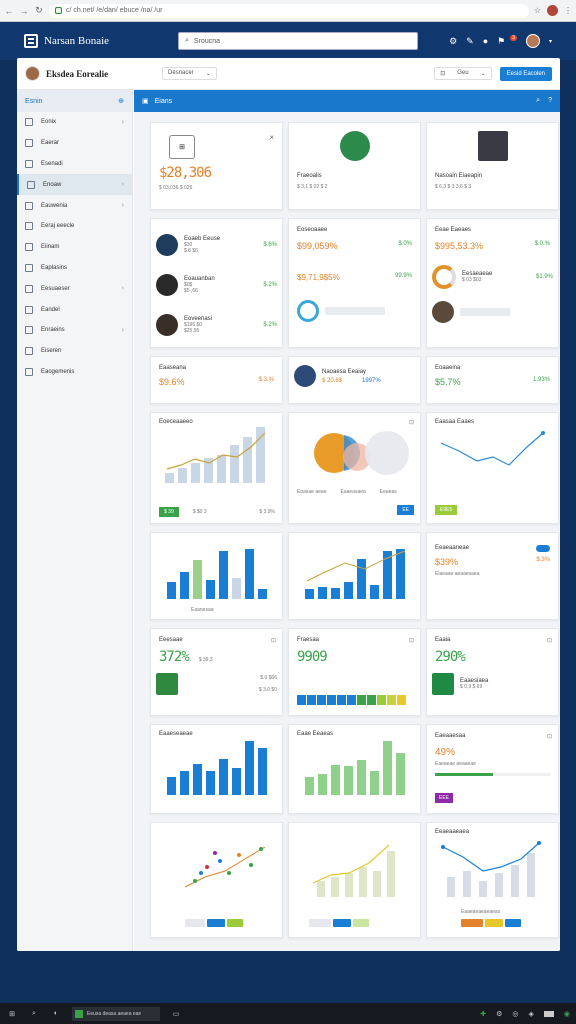 Image resolution: width=576 pixels, height=1024 pixels. I want to click on venn-chart-card: ⊡ Eoasae aeae Eaaeasaea Eeaeas EE, so click(354, 468).